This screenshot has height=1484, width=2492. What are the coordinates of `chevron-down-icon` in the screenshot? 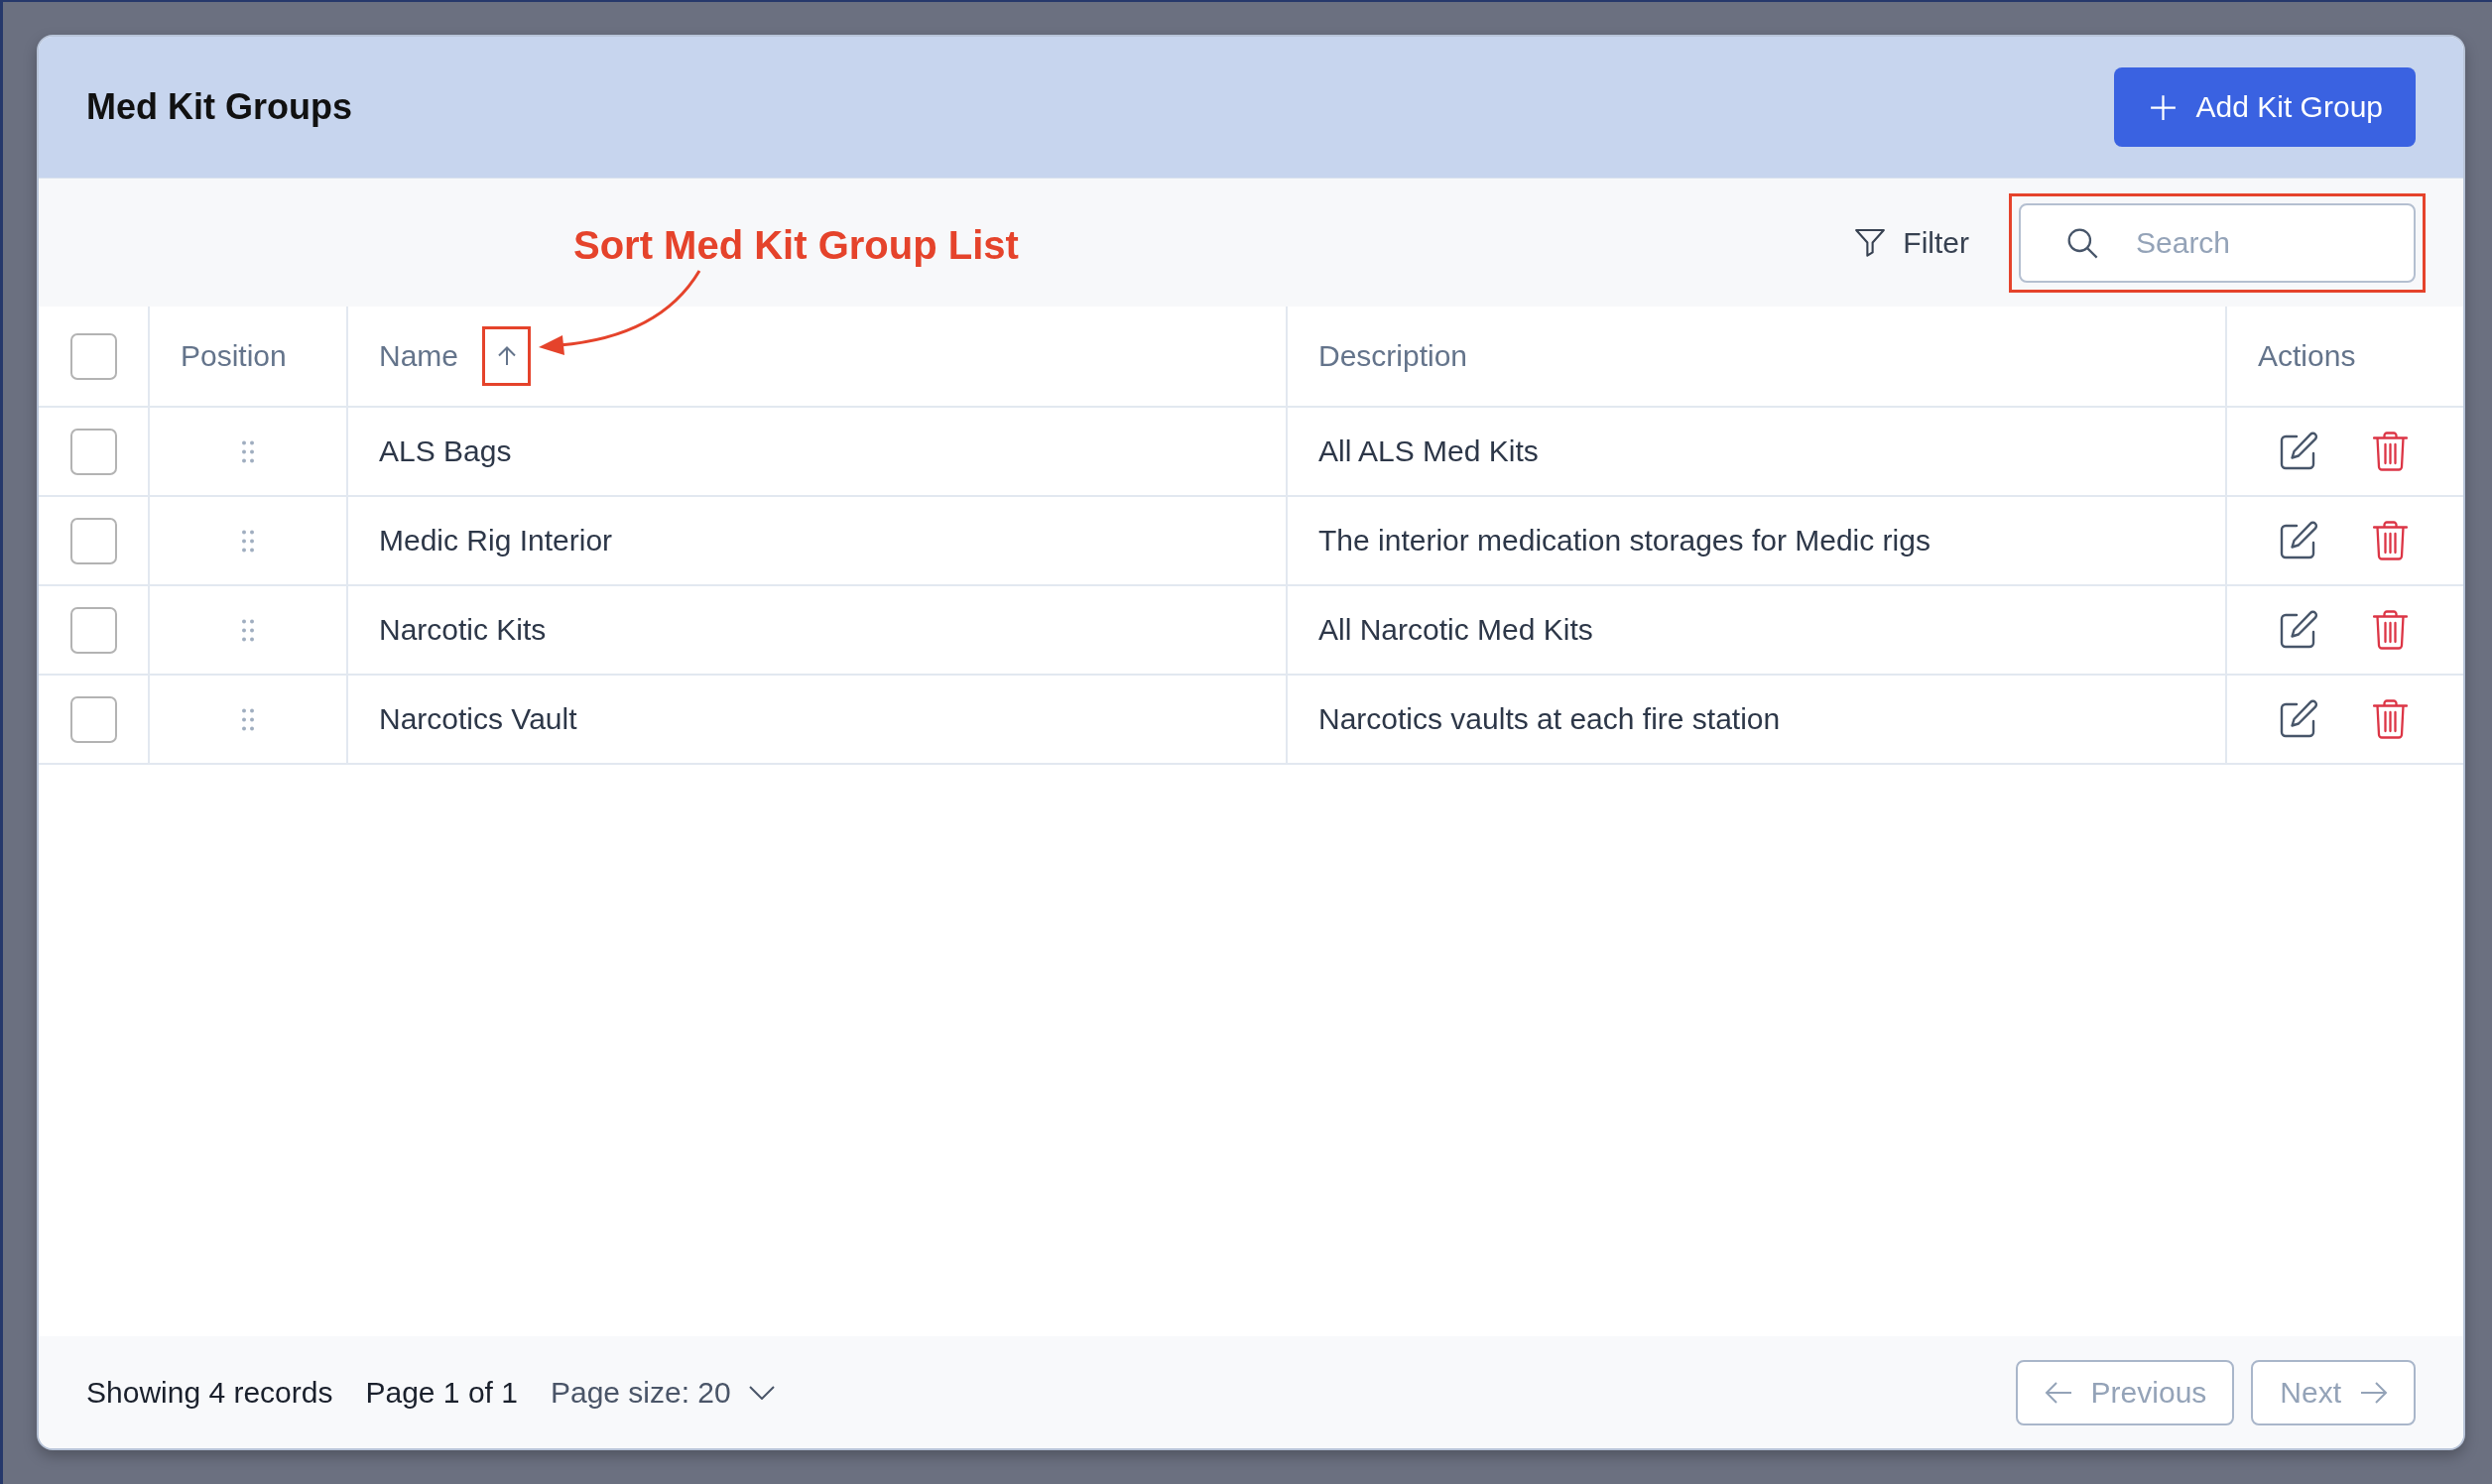 It's located at (761, 1392).